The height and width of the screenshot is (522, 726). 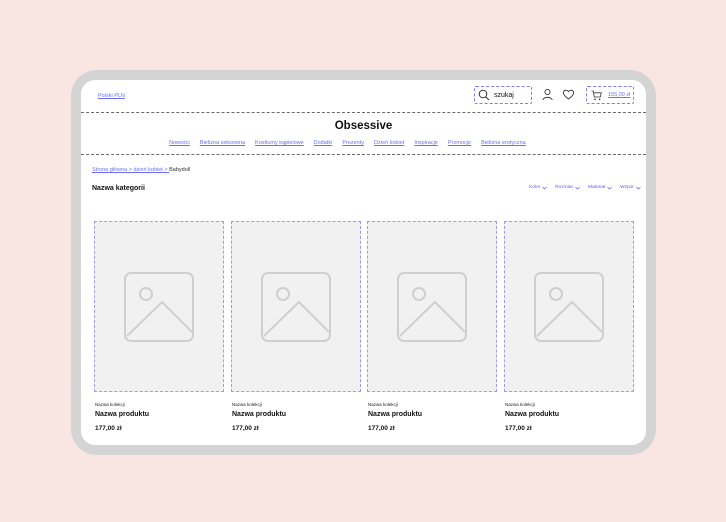 I want to click on filter-color: Kolor, so click(x=538, y=187).